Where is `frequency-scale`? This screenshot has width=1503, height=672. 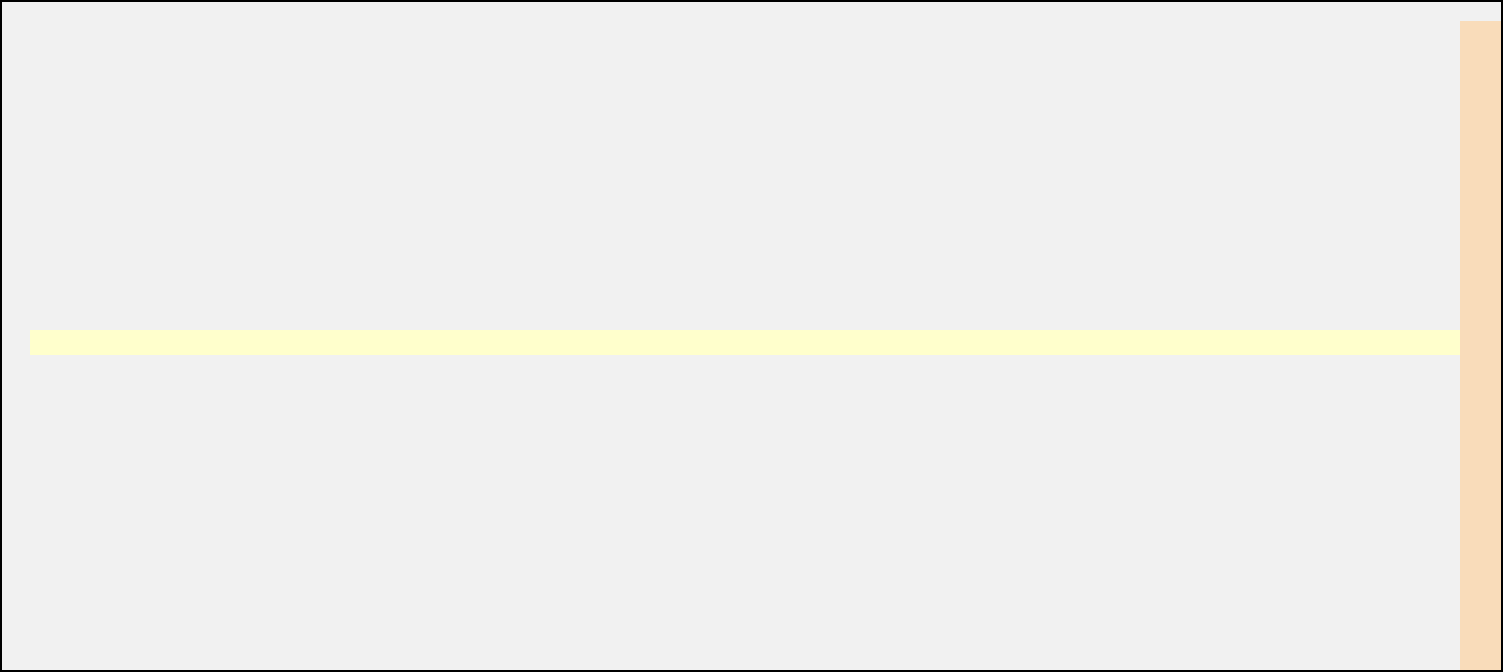 frequency-scale is located at coordinates (1480, 345).